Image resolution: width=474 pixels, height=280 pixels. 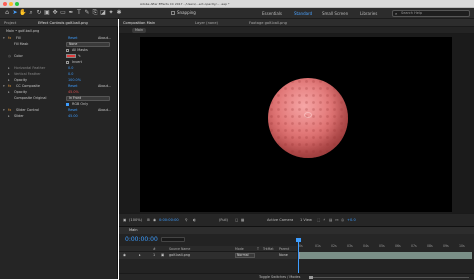 What do you see at coordinates (335, 13) in the screenshot?
I see `workspace-small-screen: Small Screen` at bounding box center [335, 13].